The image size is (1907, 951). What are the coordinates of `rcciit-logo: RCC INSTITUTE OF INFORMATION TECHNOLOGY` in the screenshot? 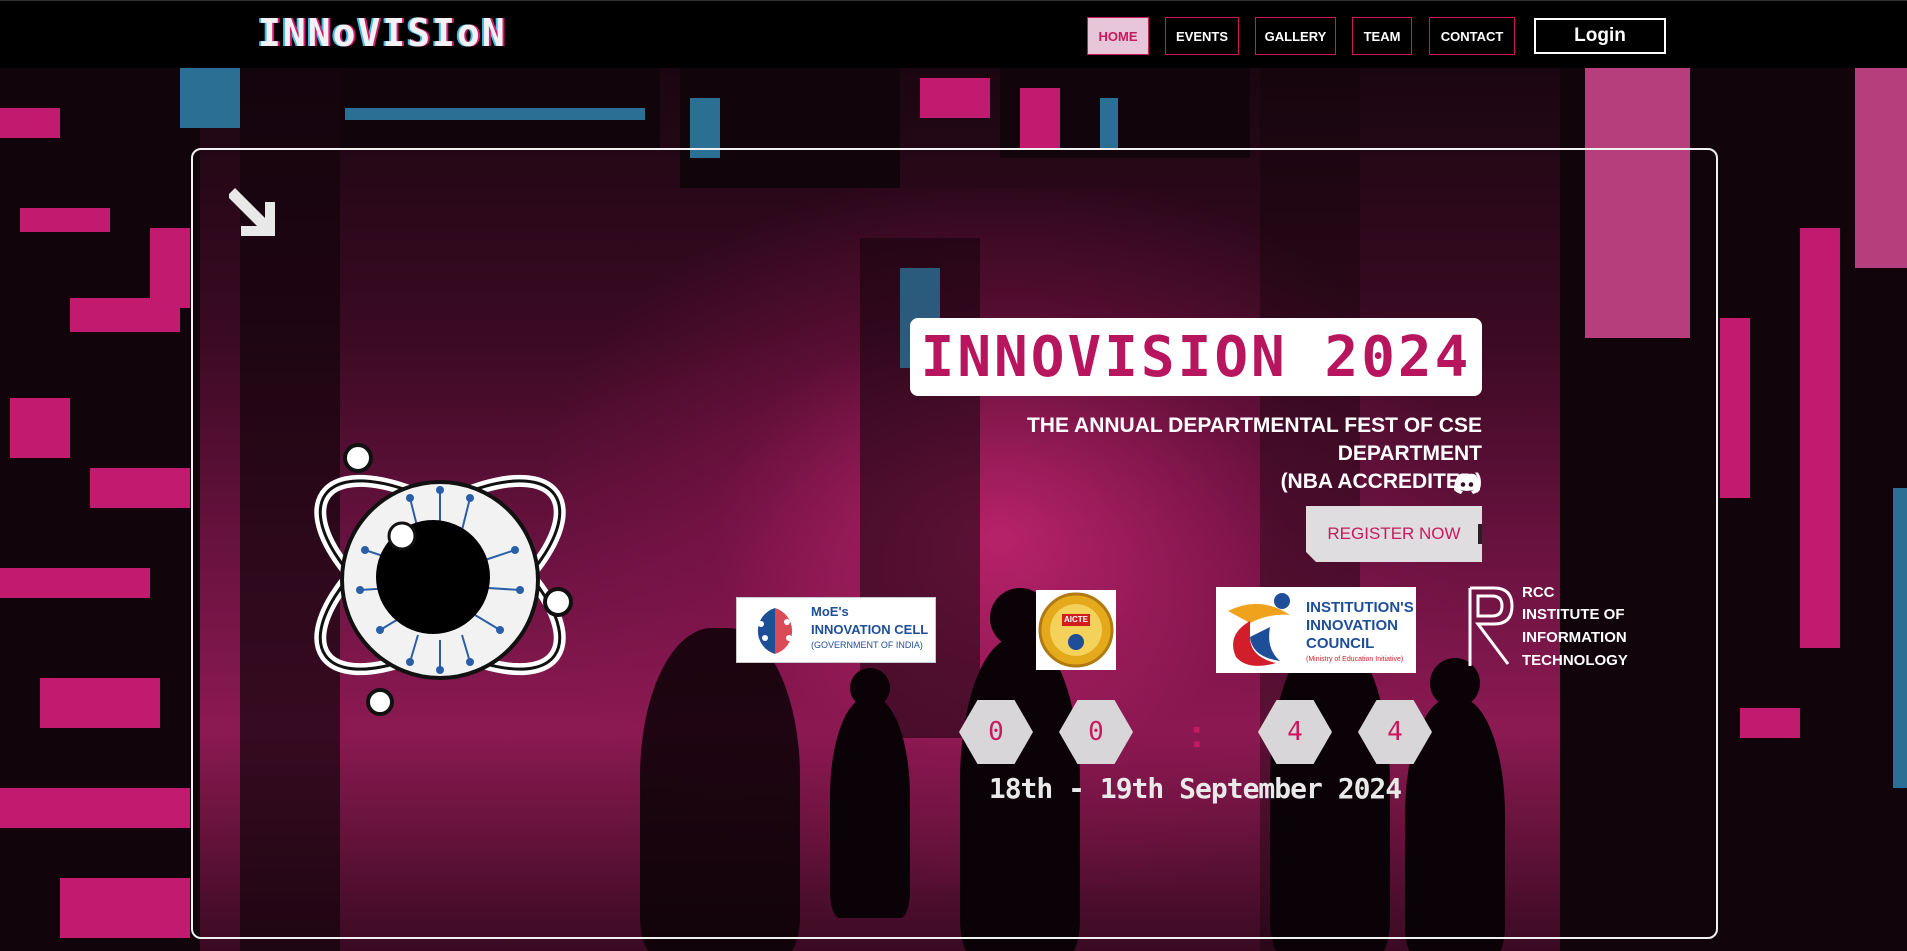 It's located at (1559, 630).